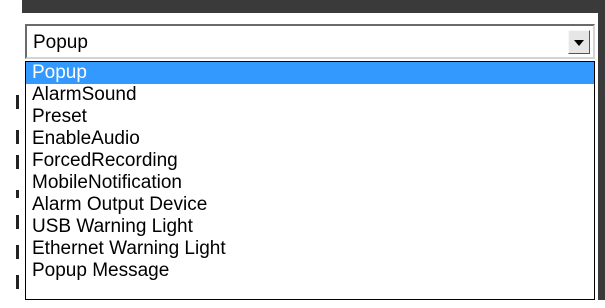  I want to click on option-preset: Preset, so click(310, 117).